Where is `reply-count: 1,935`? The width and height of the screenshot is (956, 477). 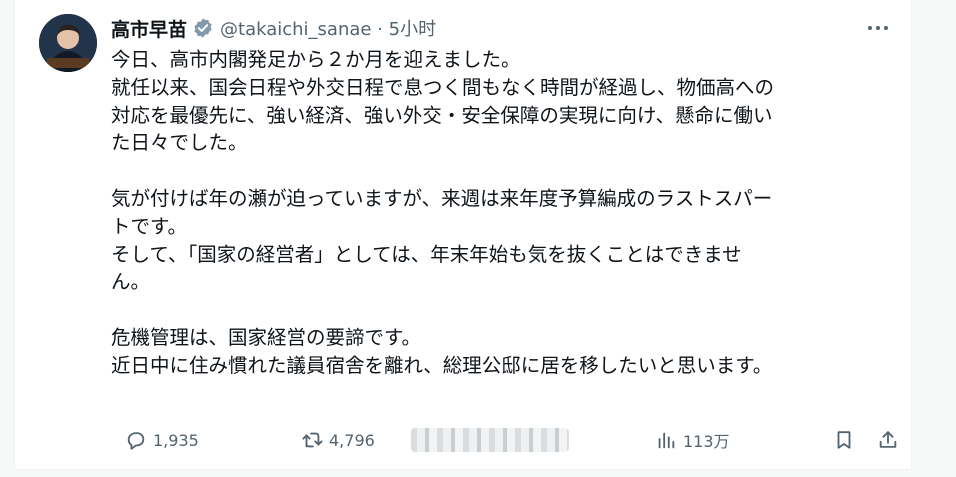
reply-count: 1,935 is located at coordinates (176, 440).